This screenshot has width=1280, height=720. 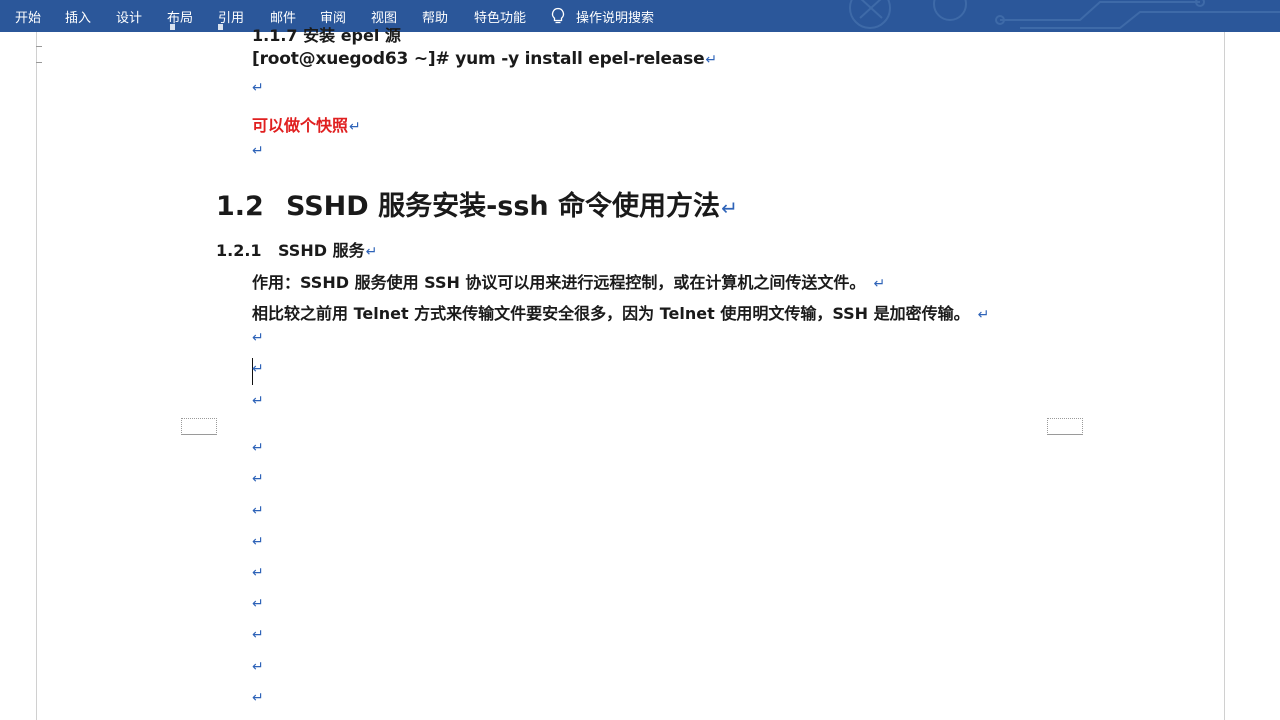 What do you see at coordinates (435, 16) in the screenshot?
I see `tab-help: 帮助` at bounding box center [435, 16].